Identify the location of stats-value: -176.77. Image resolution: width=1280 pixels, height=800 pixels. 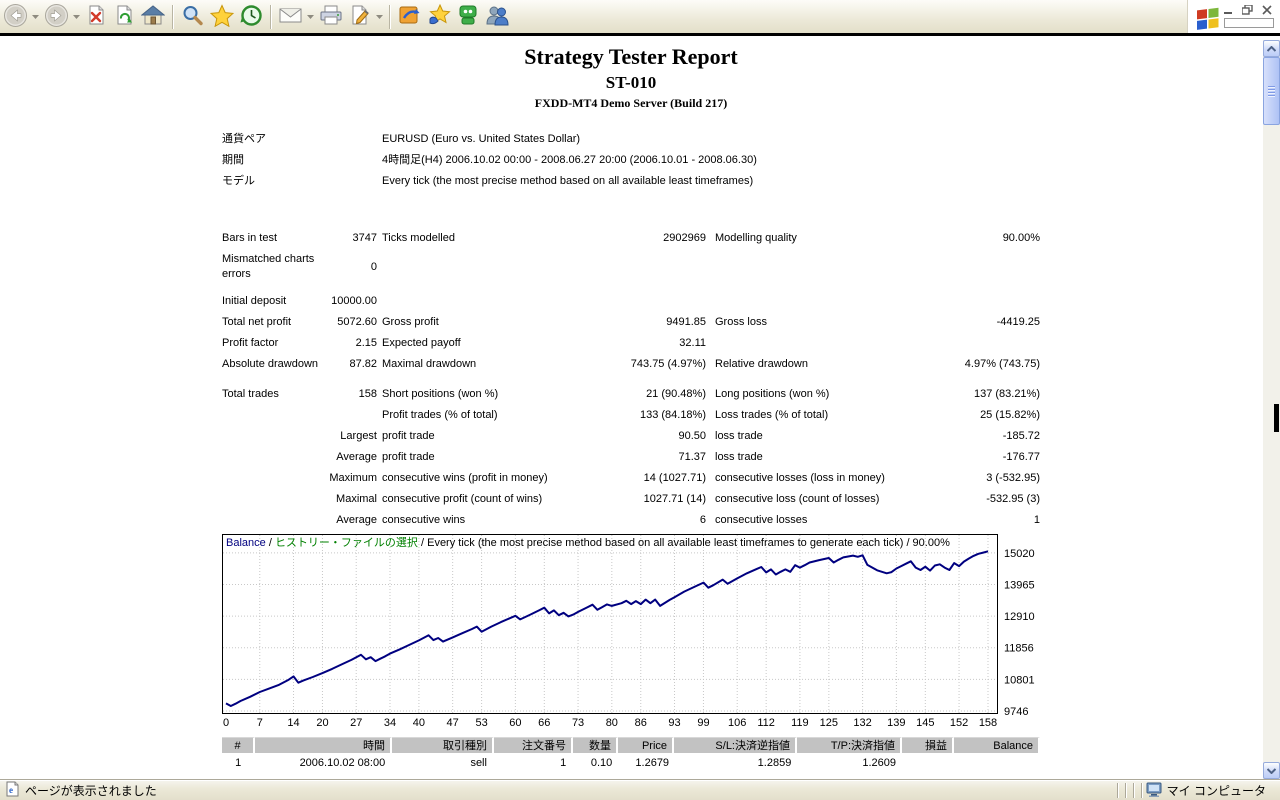
(1021, 457).